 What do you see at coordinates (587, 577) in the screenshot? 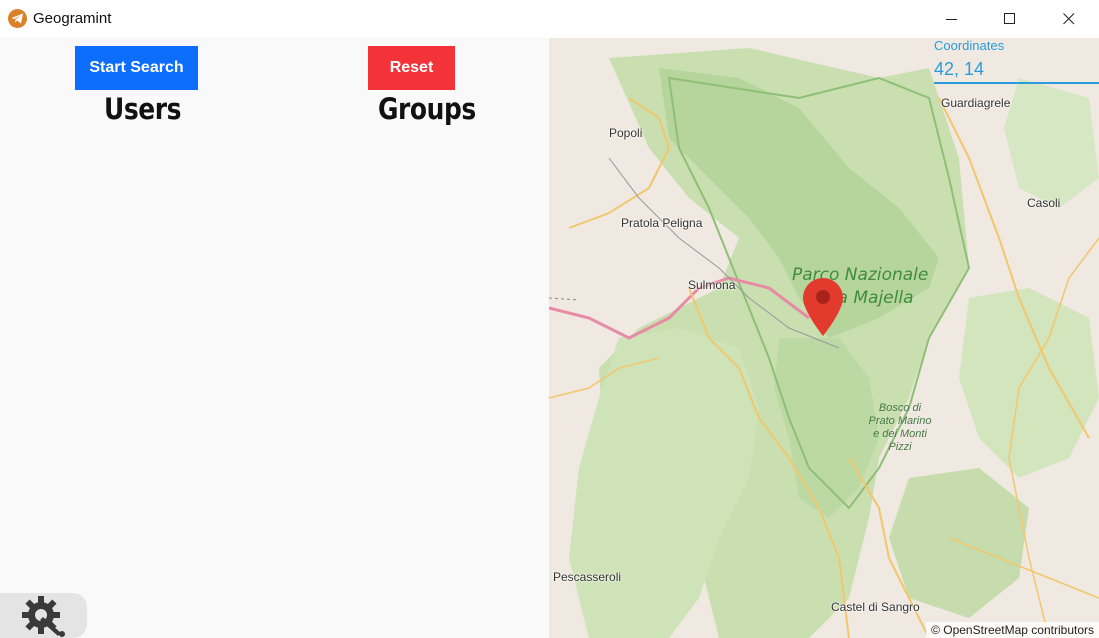
I see `place-pescasseroli: Pescasseroli` at bounding box center [587, 577].